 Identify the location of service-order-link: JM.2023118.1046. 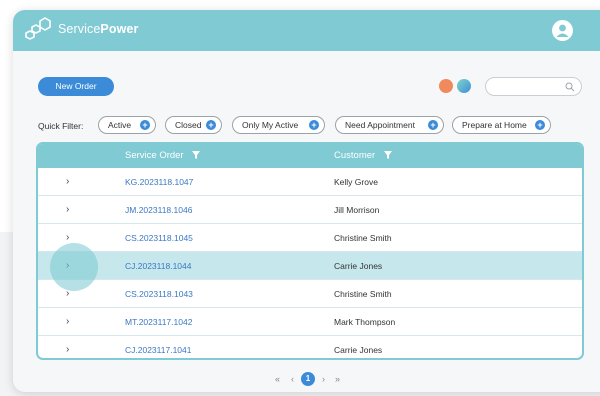
(158, 210).